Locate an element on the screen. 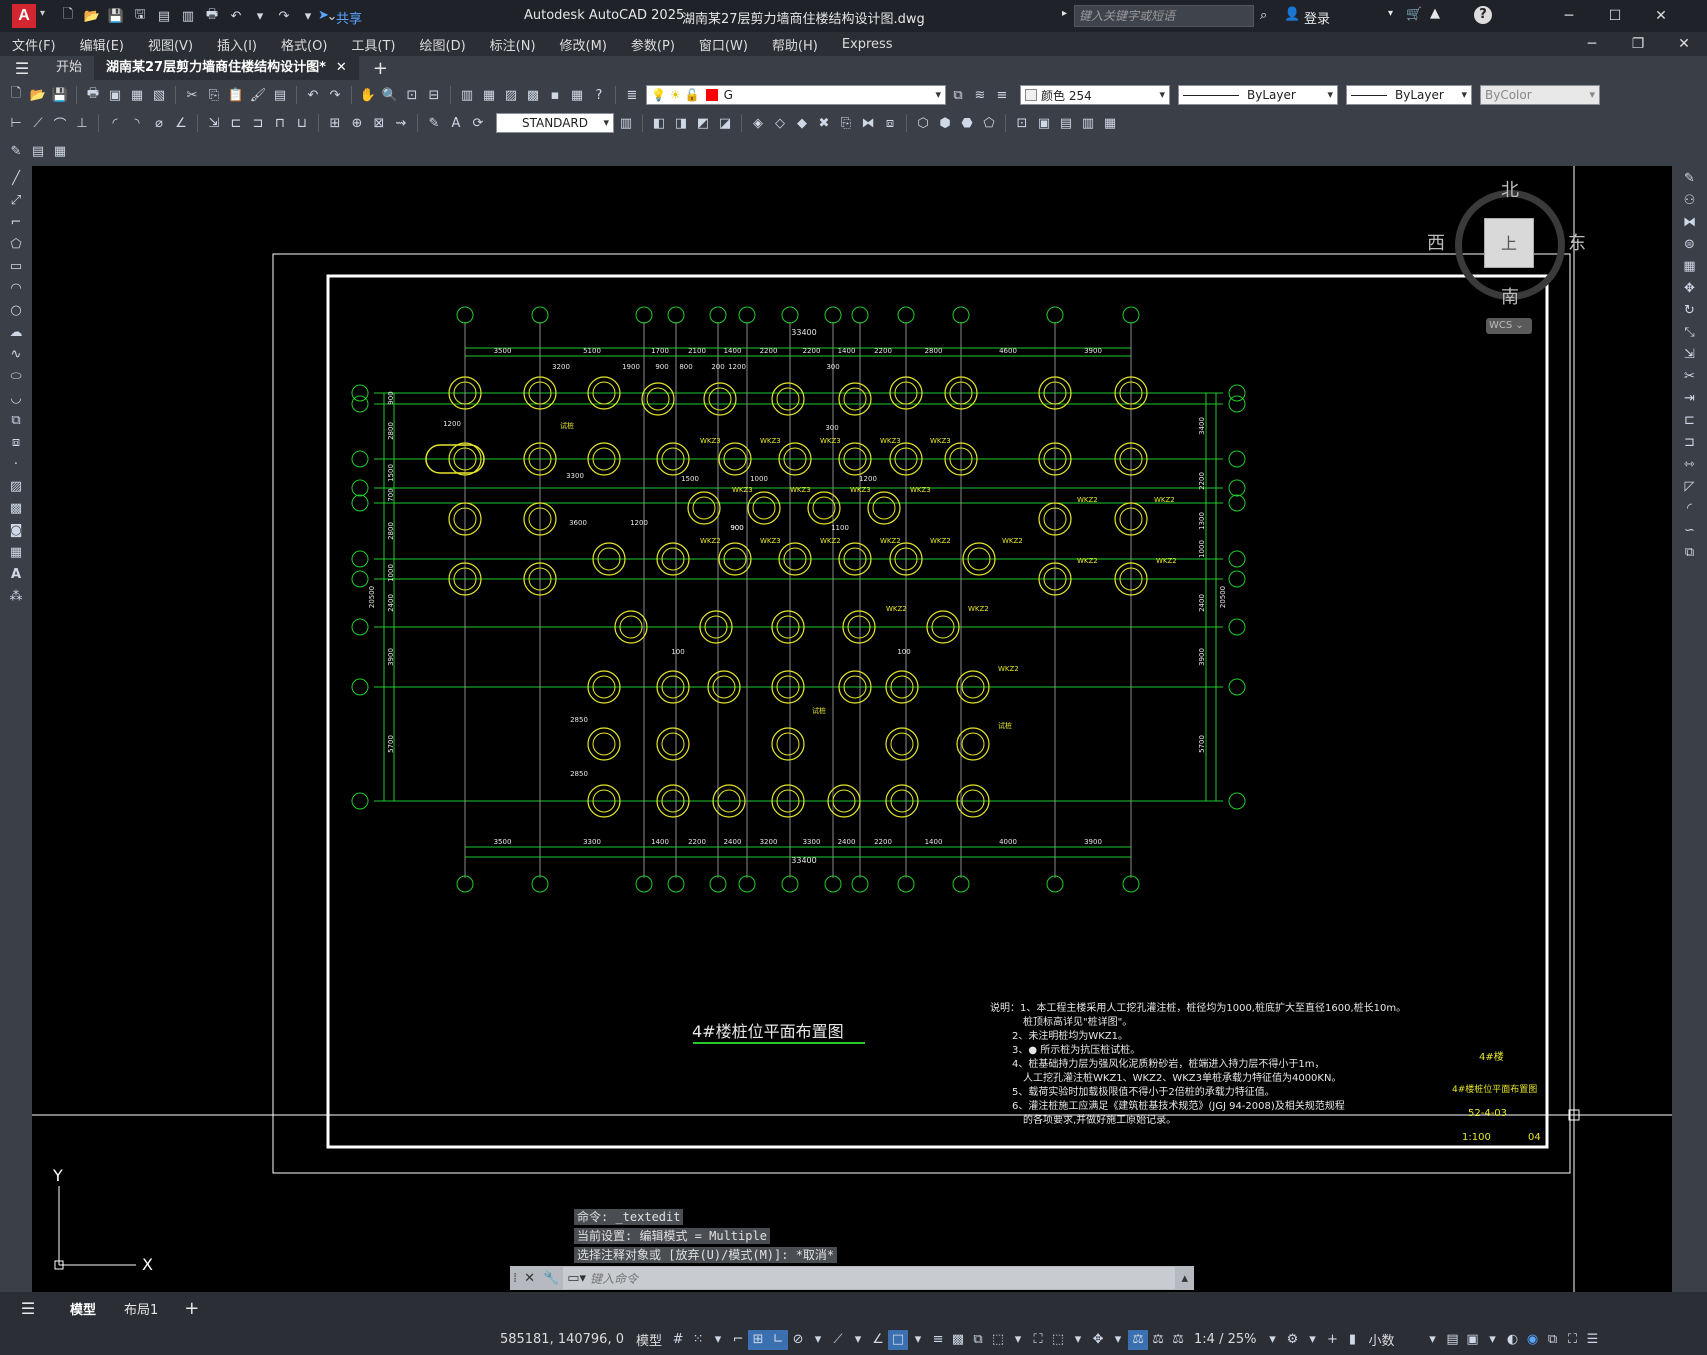 The width and height of the screenshot is (1707, 1355). linear-dim-icon: ⊢ is located at coordinates (16, 123).